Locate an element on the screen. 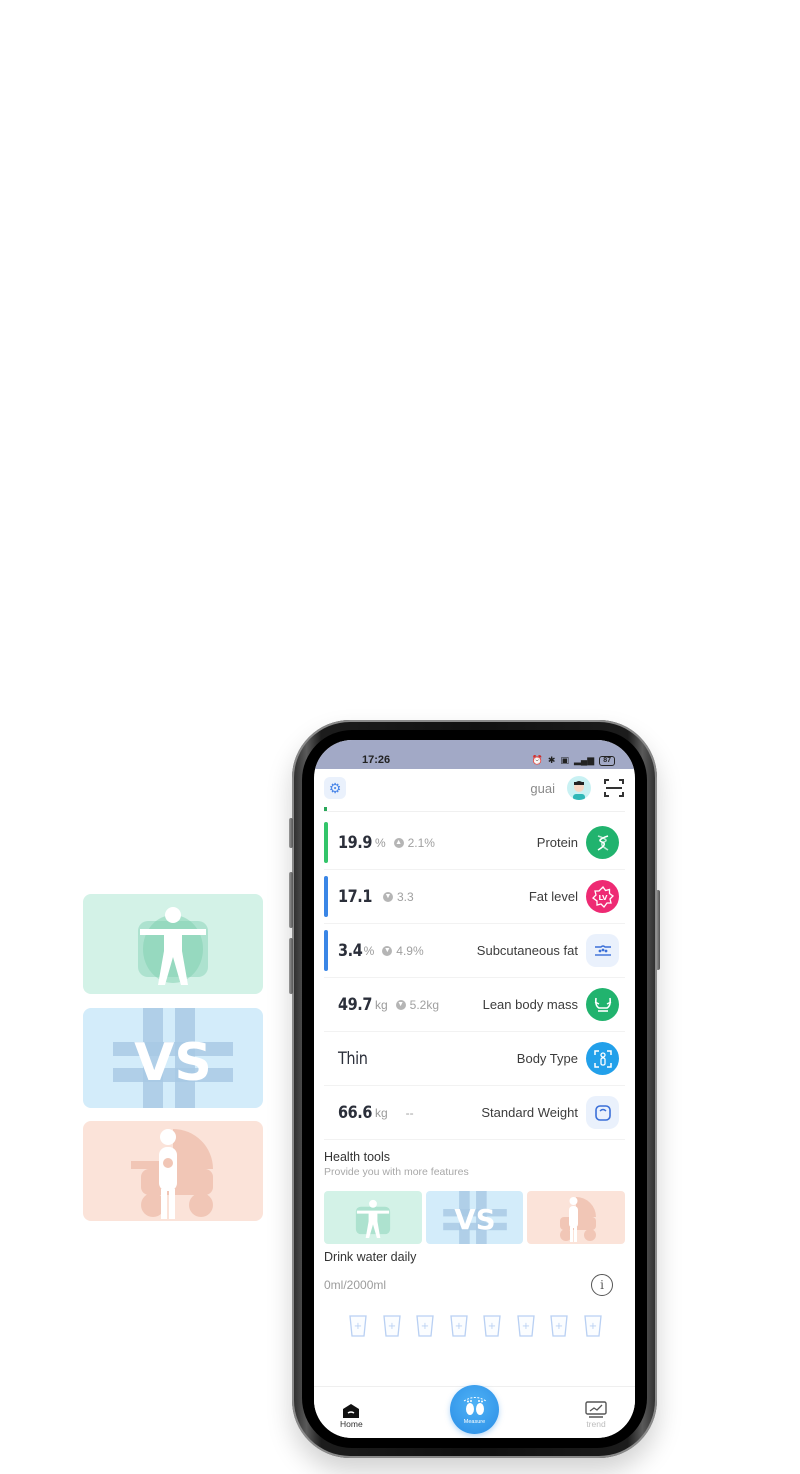 Image resolution: width=800 pixels, height=1474 pixels. metric-value: 19.9 is located at coordinates (355, 842).